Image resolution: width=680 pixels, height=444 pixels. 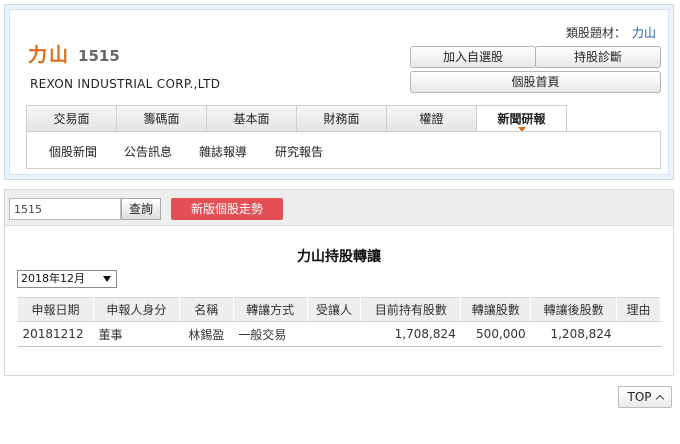 I want to click on holding-diagnosis-button: 持股診斷, so click(x=598, y=57).